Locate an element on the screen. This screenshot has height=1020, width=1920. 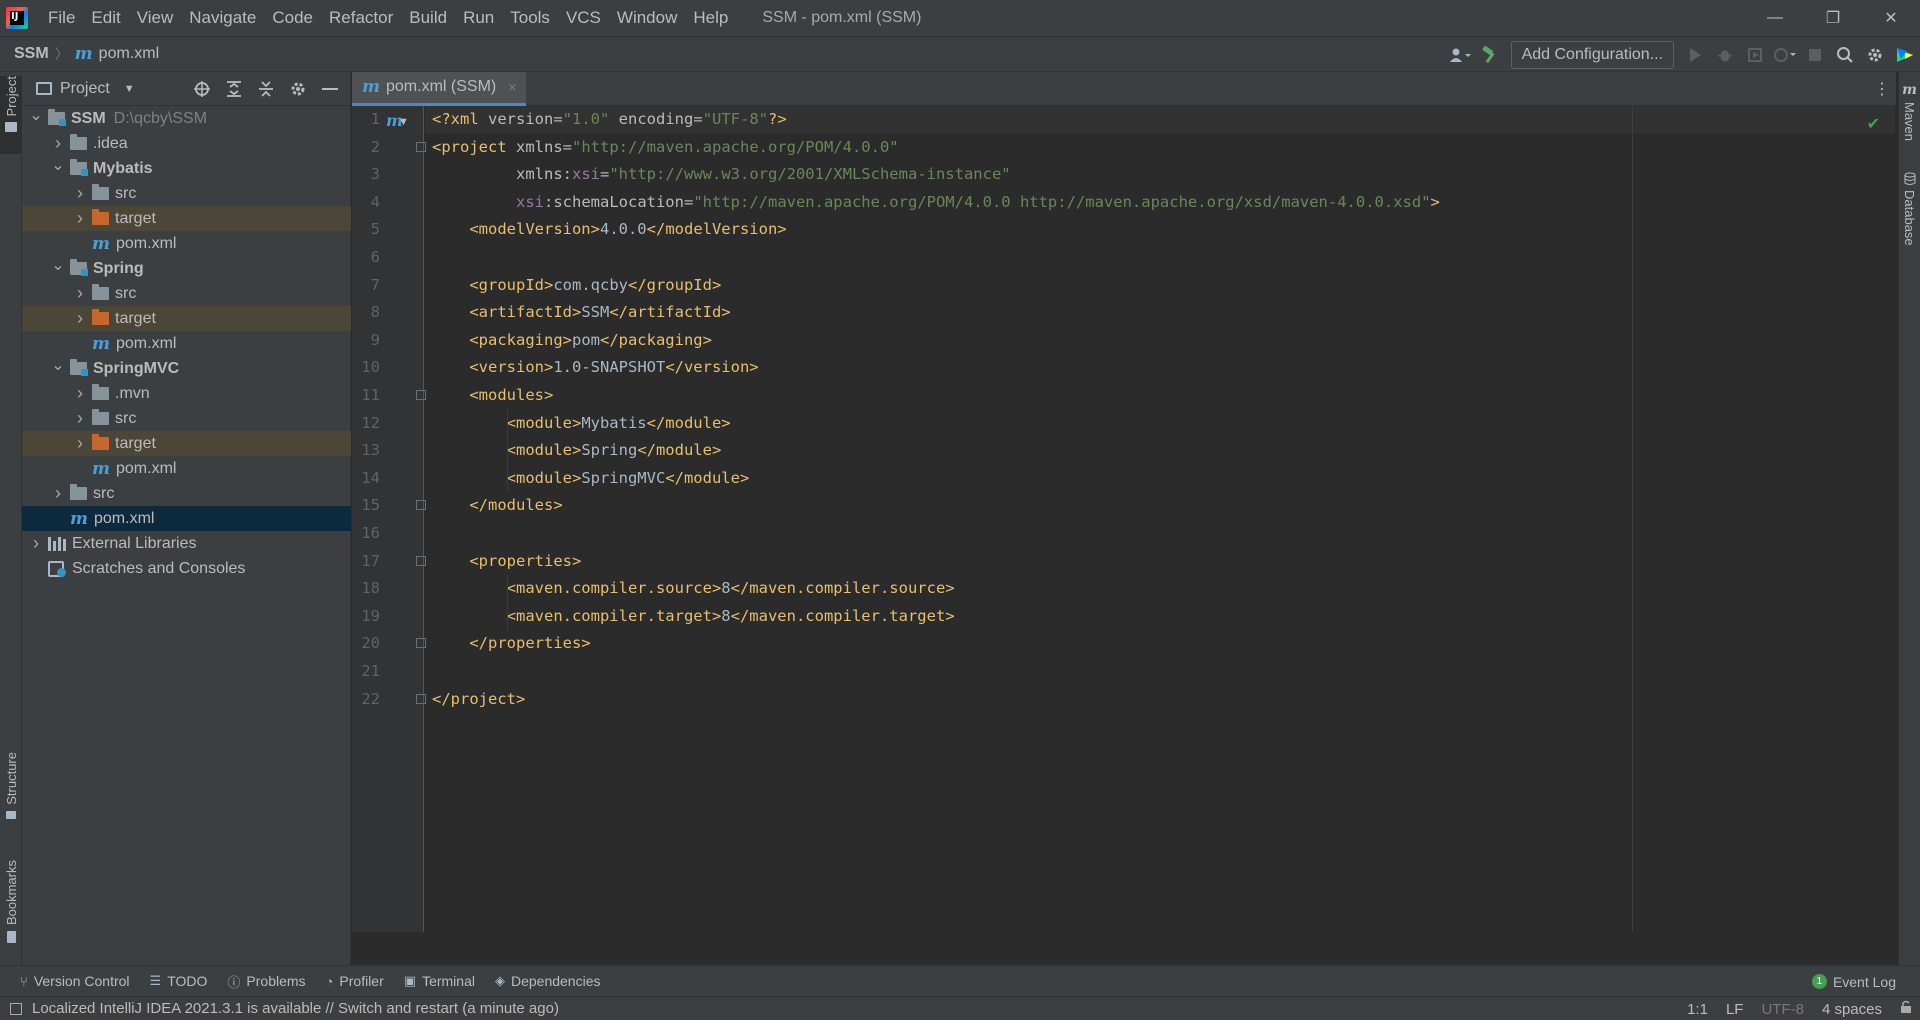
restore-button: ❐ is located at coordinates (1833, 18).